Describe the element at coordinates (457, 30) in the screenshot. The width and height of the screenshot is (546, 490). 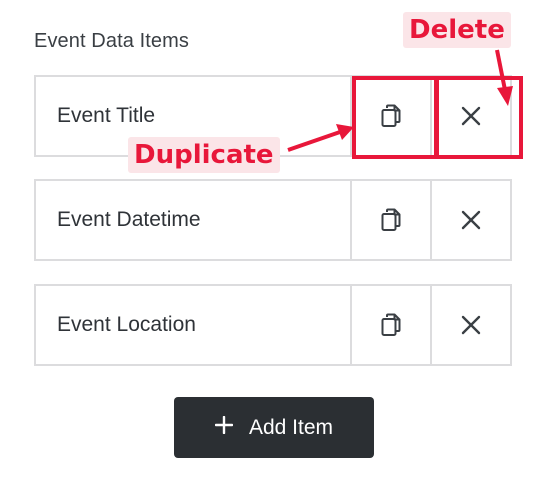
I see `delete-annotation: Delete` at that location.